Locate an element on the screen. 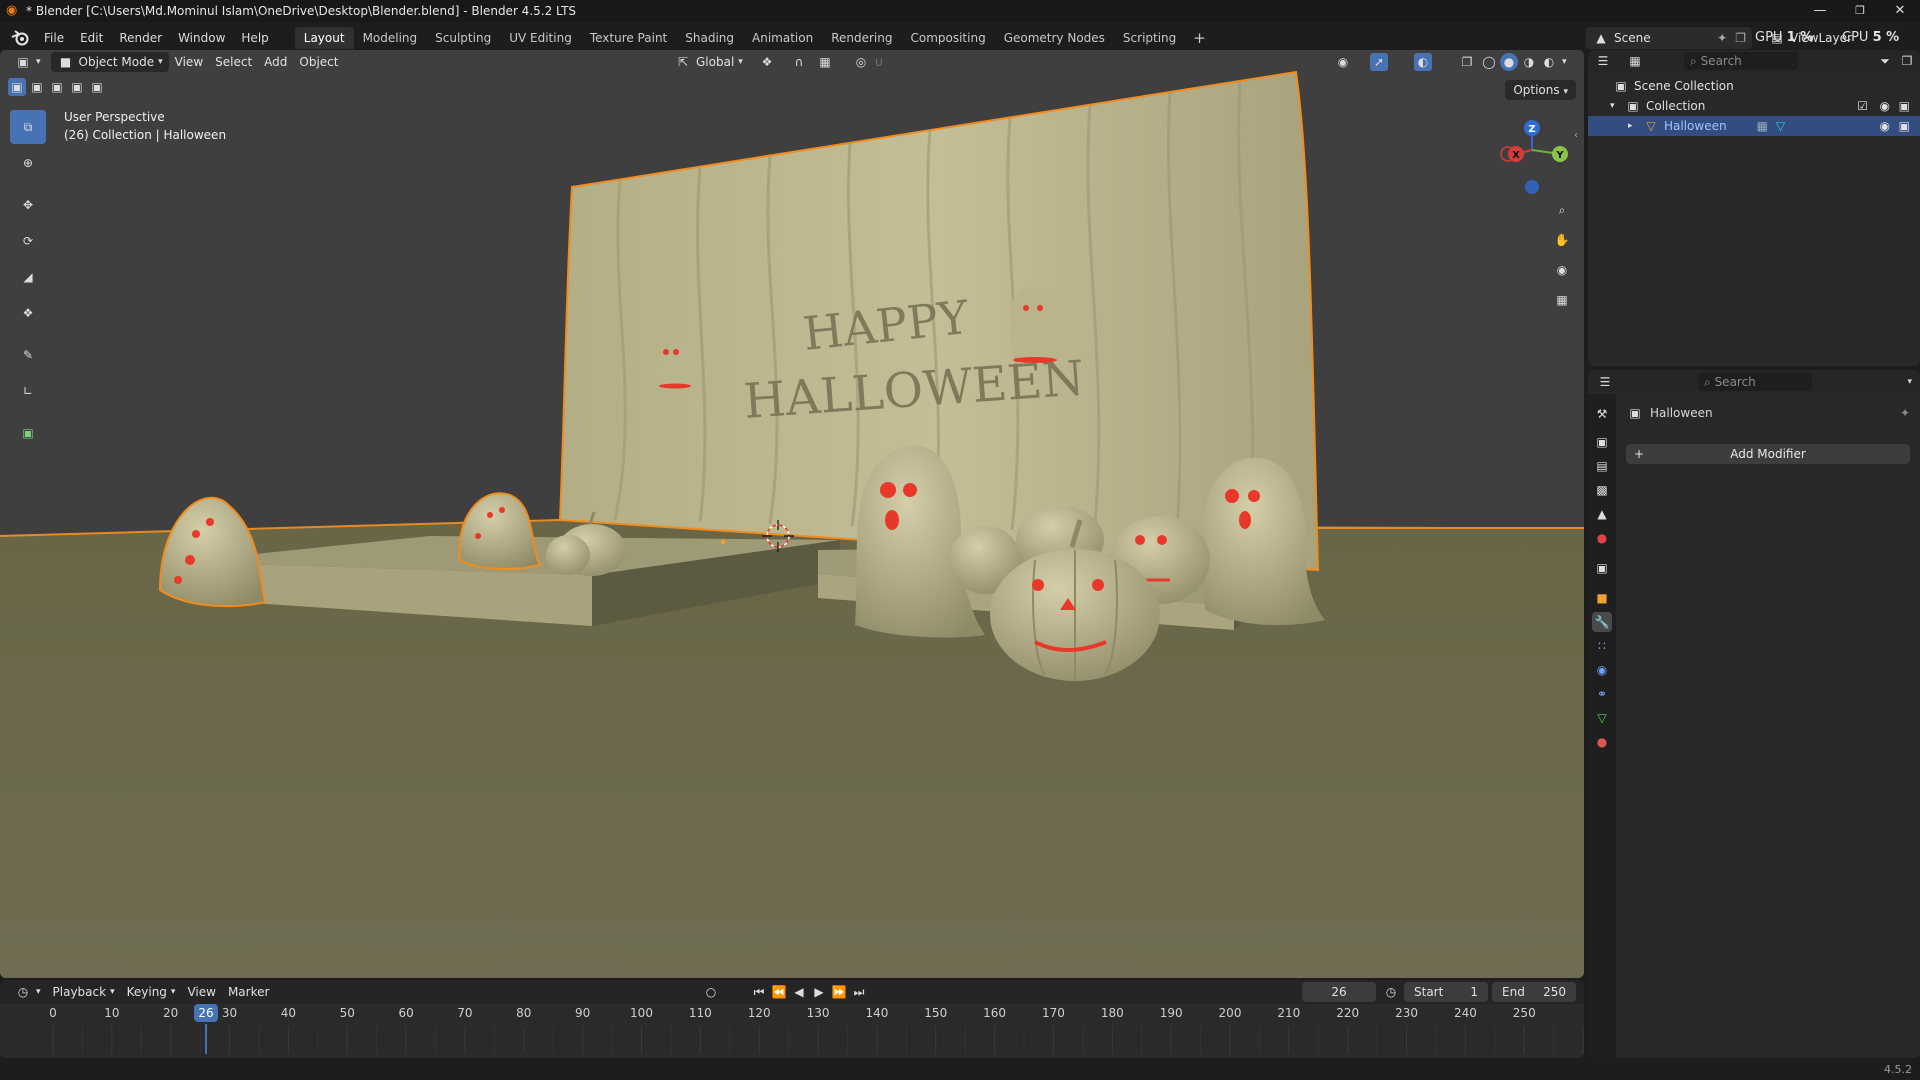 The width and height of the screenshot is (1920, 1080). display-mode-icon: ▦ is located at coordinates (1635, 61).